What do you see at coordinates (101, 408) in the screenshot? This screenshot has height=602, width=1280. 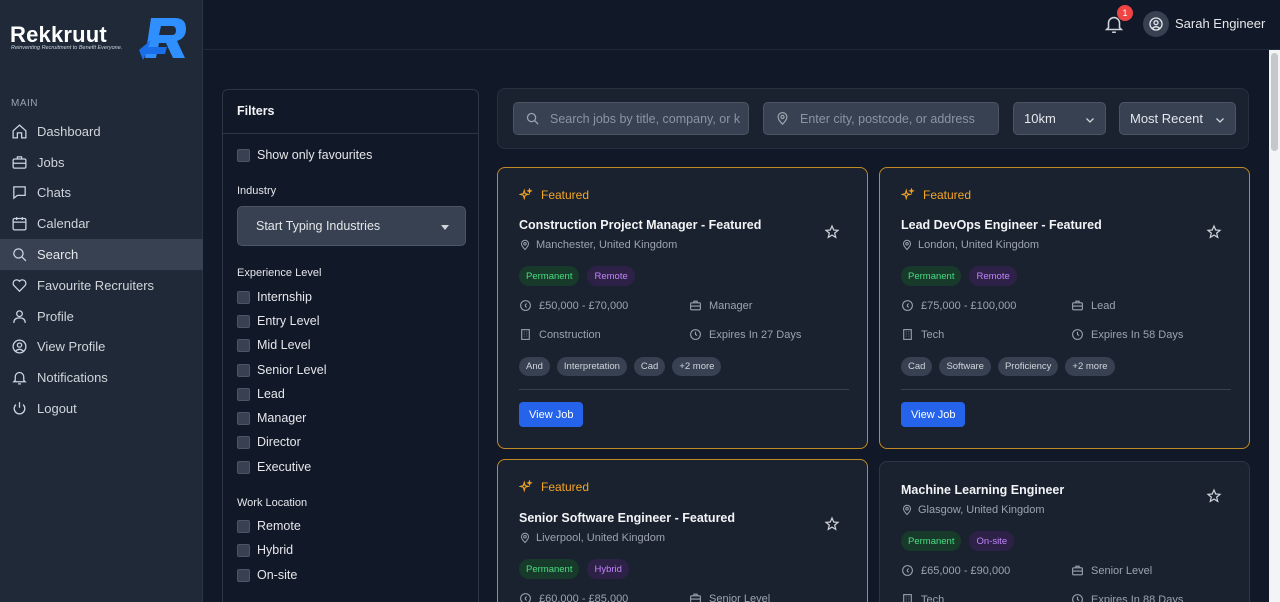 I see `sidebar-item-logout: Logout` at bounding box center [101, 408].